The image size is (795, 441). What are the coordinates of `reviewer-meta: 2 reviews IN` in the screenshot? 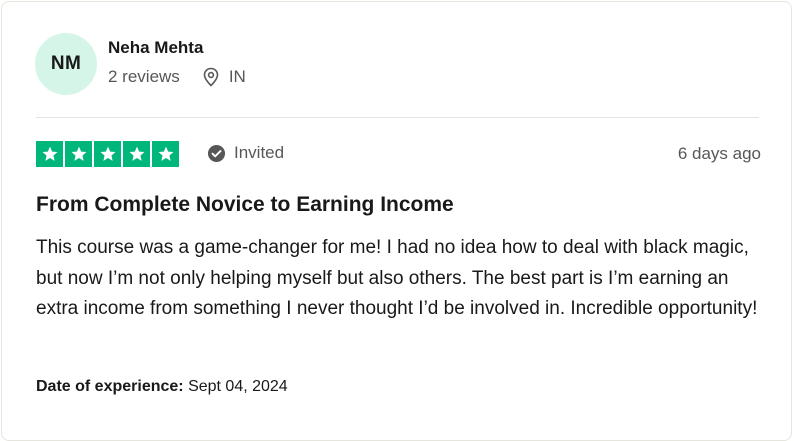 It's located at (177, 77).